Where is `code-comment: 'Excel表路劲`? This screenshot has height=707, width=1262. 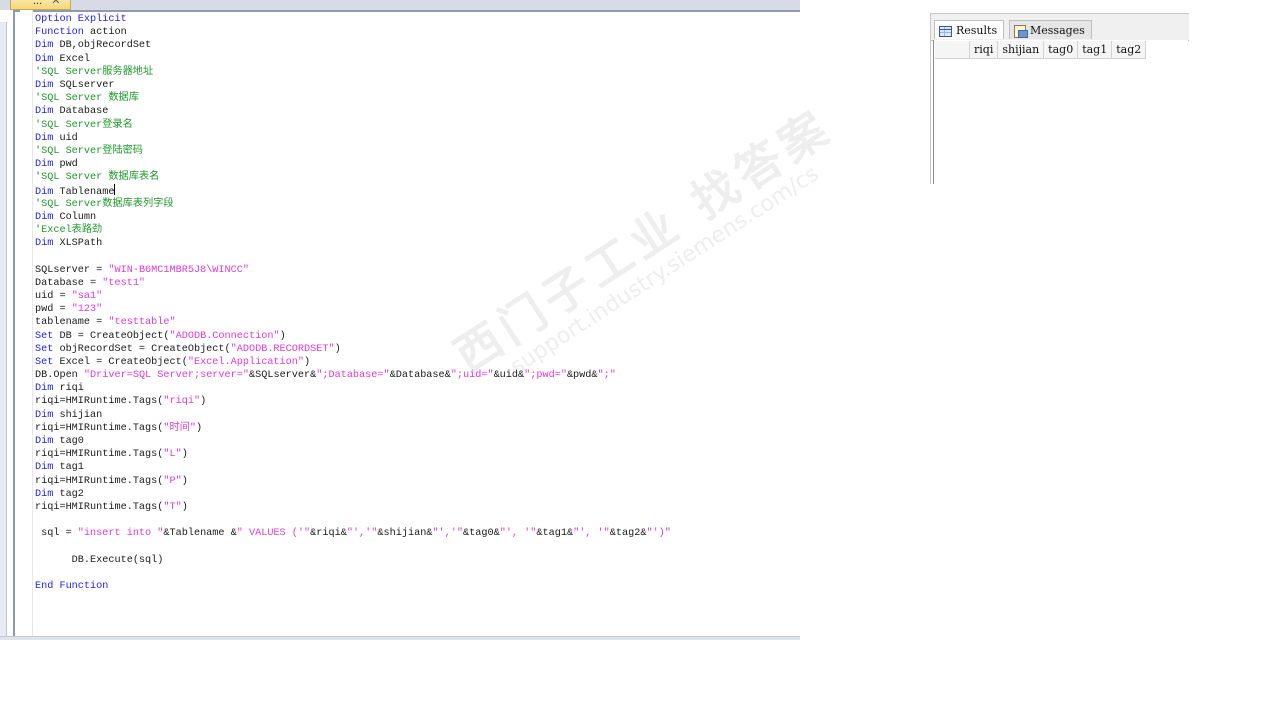
code-comment: 'Excel表路劲 is located at coordinates (69, 230).